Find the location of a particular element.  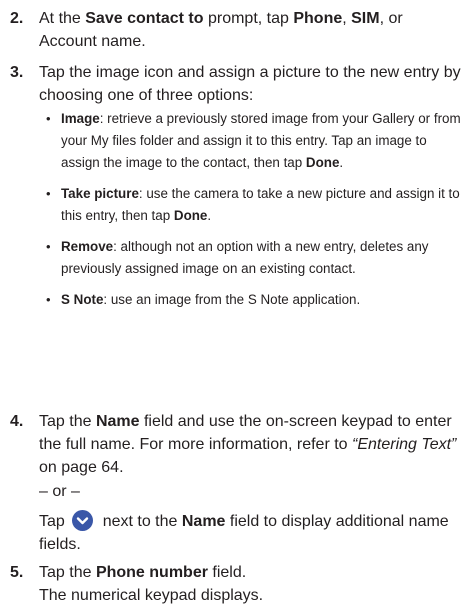

option-name: Image is located at coordinates (80, 118).